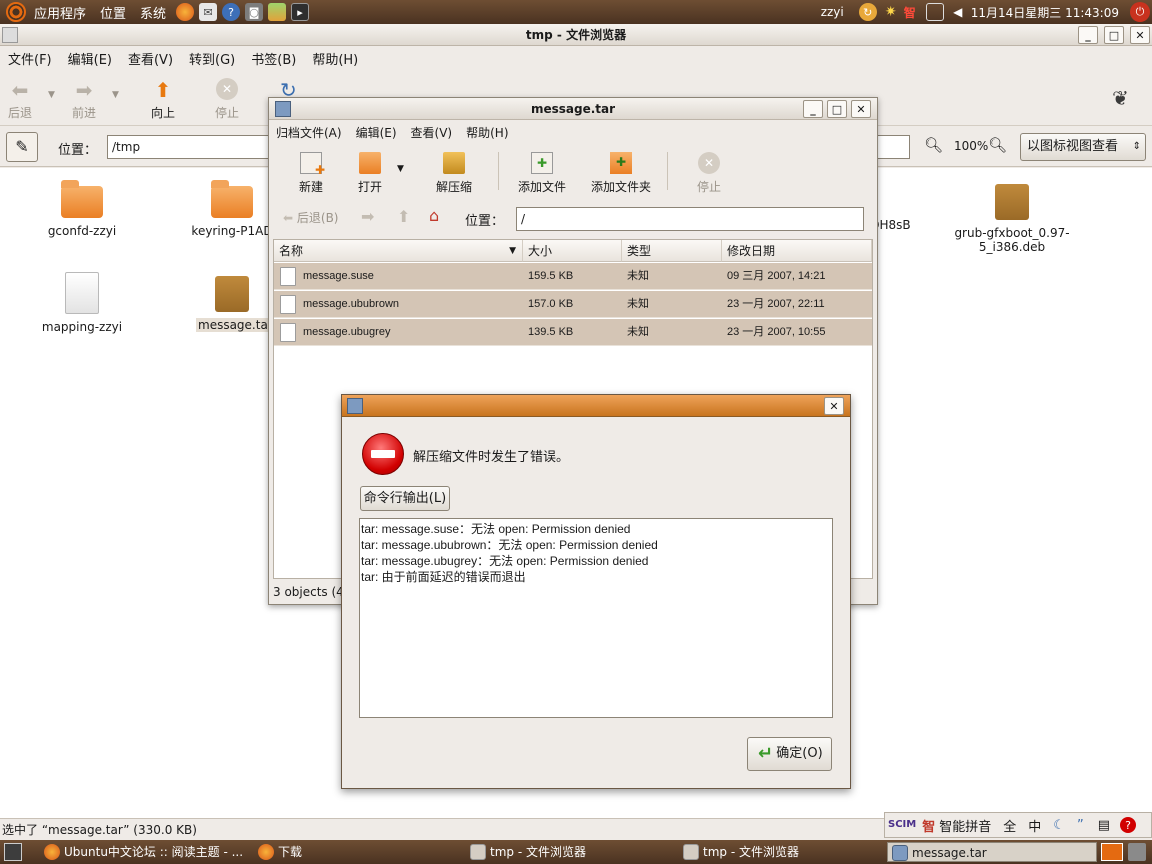 This screenshot has width=1152, height=864. I want to click on file-item: gconfd-zzyi, so click(82, 207).